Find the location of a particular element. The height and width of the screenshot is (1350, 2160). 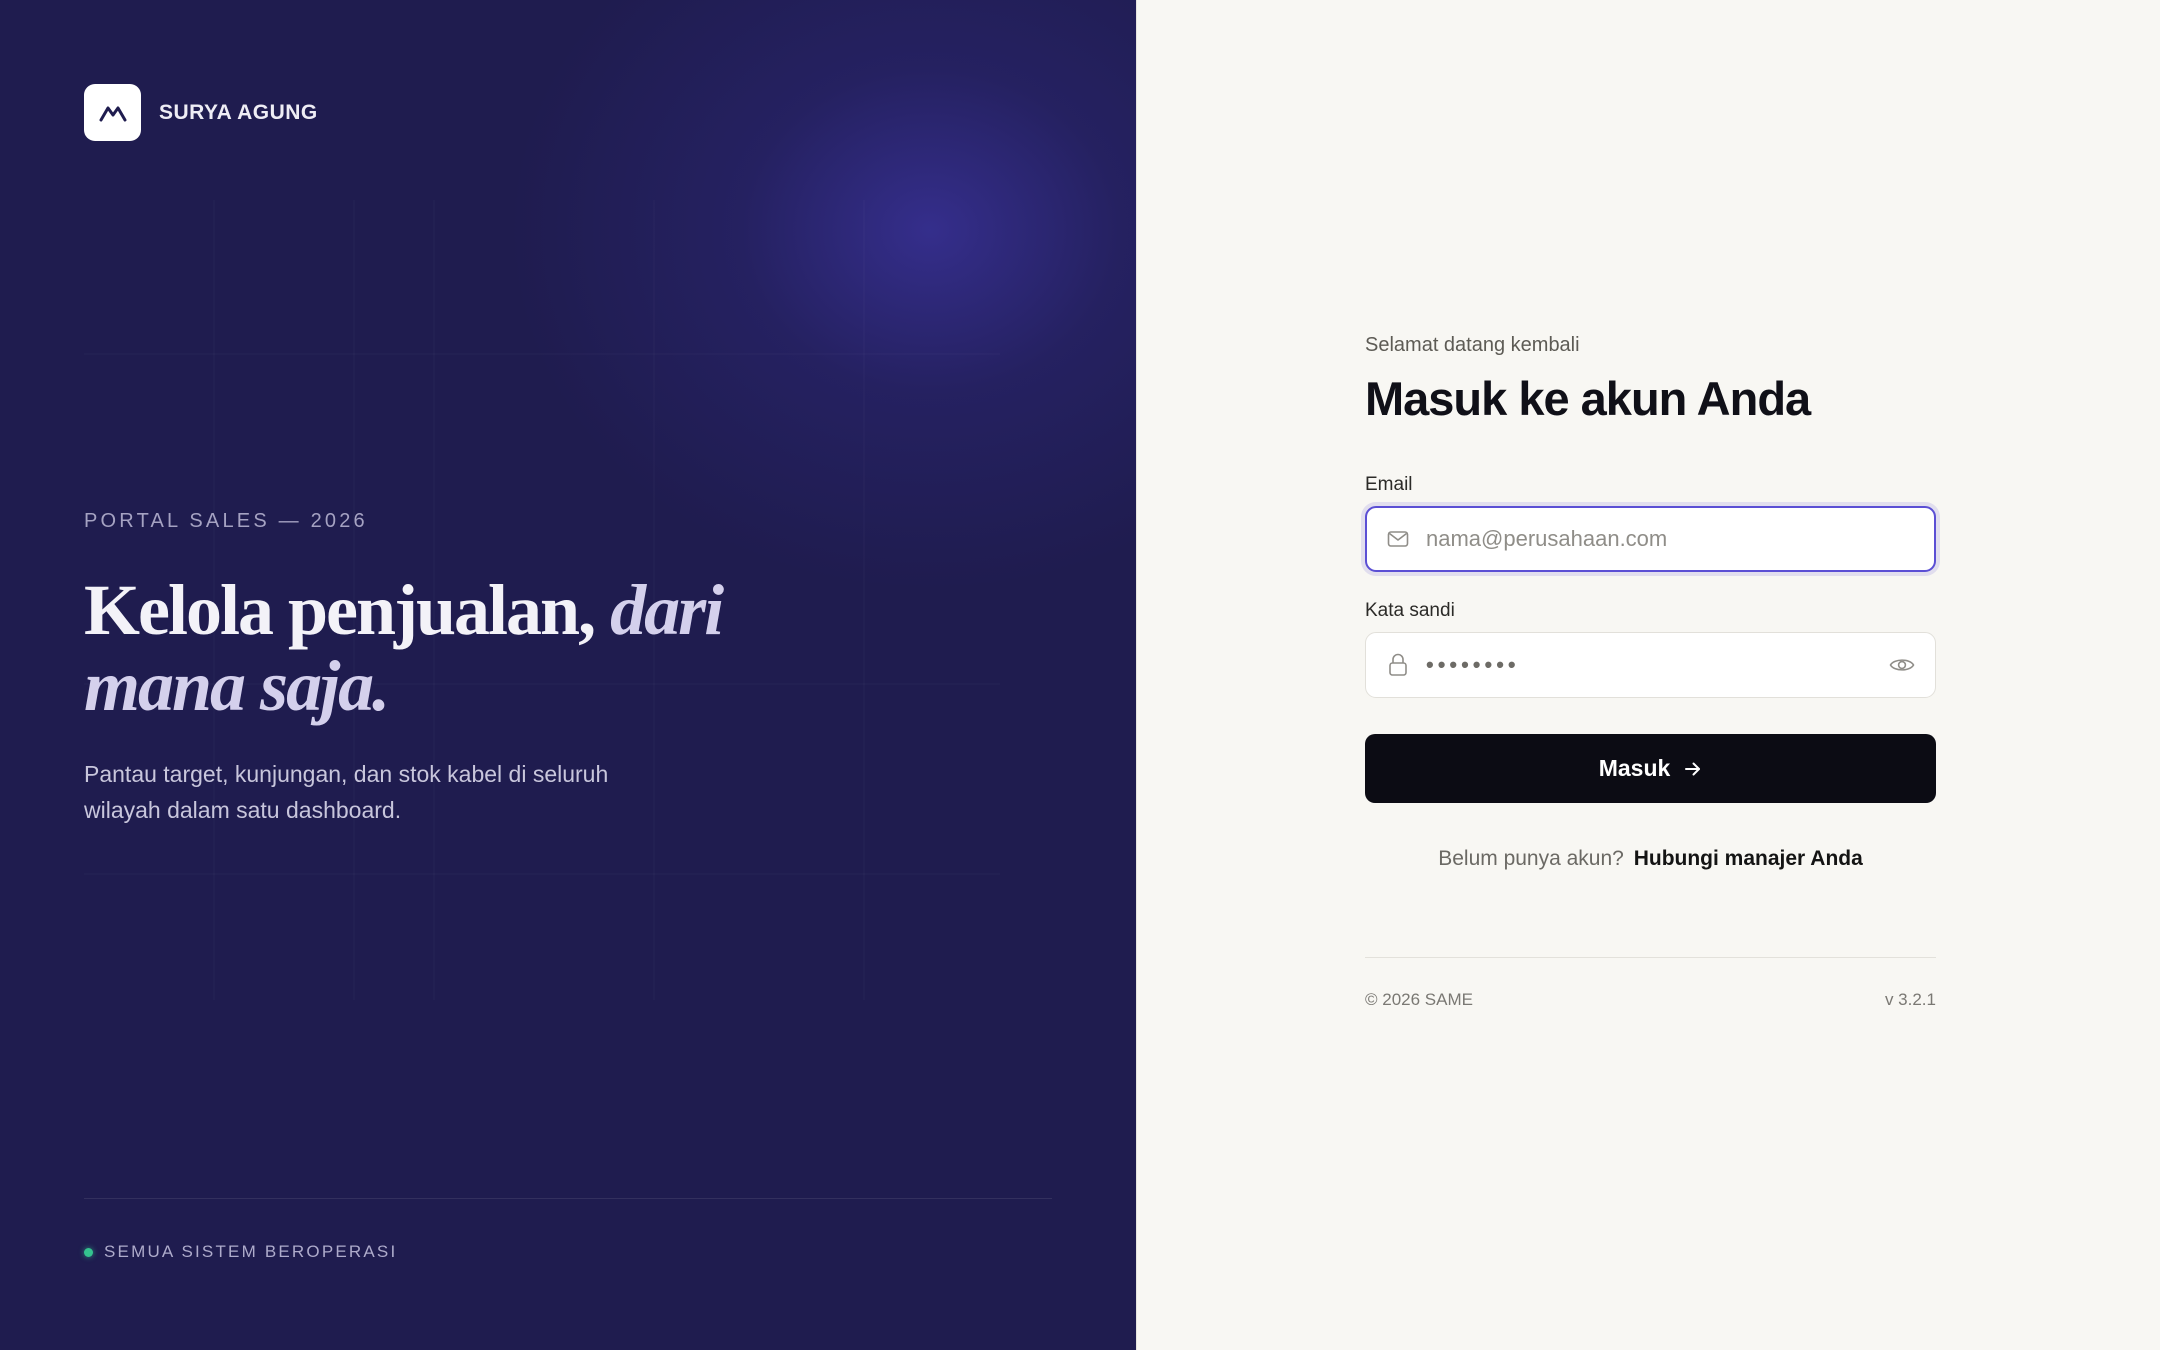

mail-icon is located at coordinates (1398, 539).